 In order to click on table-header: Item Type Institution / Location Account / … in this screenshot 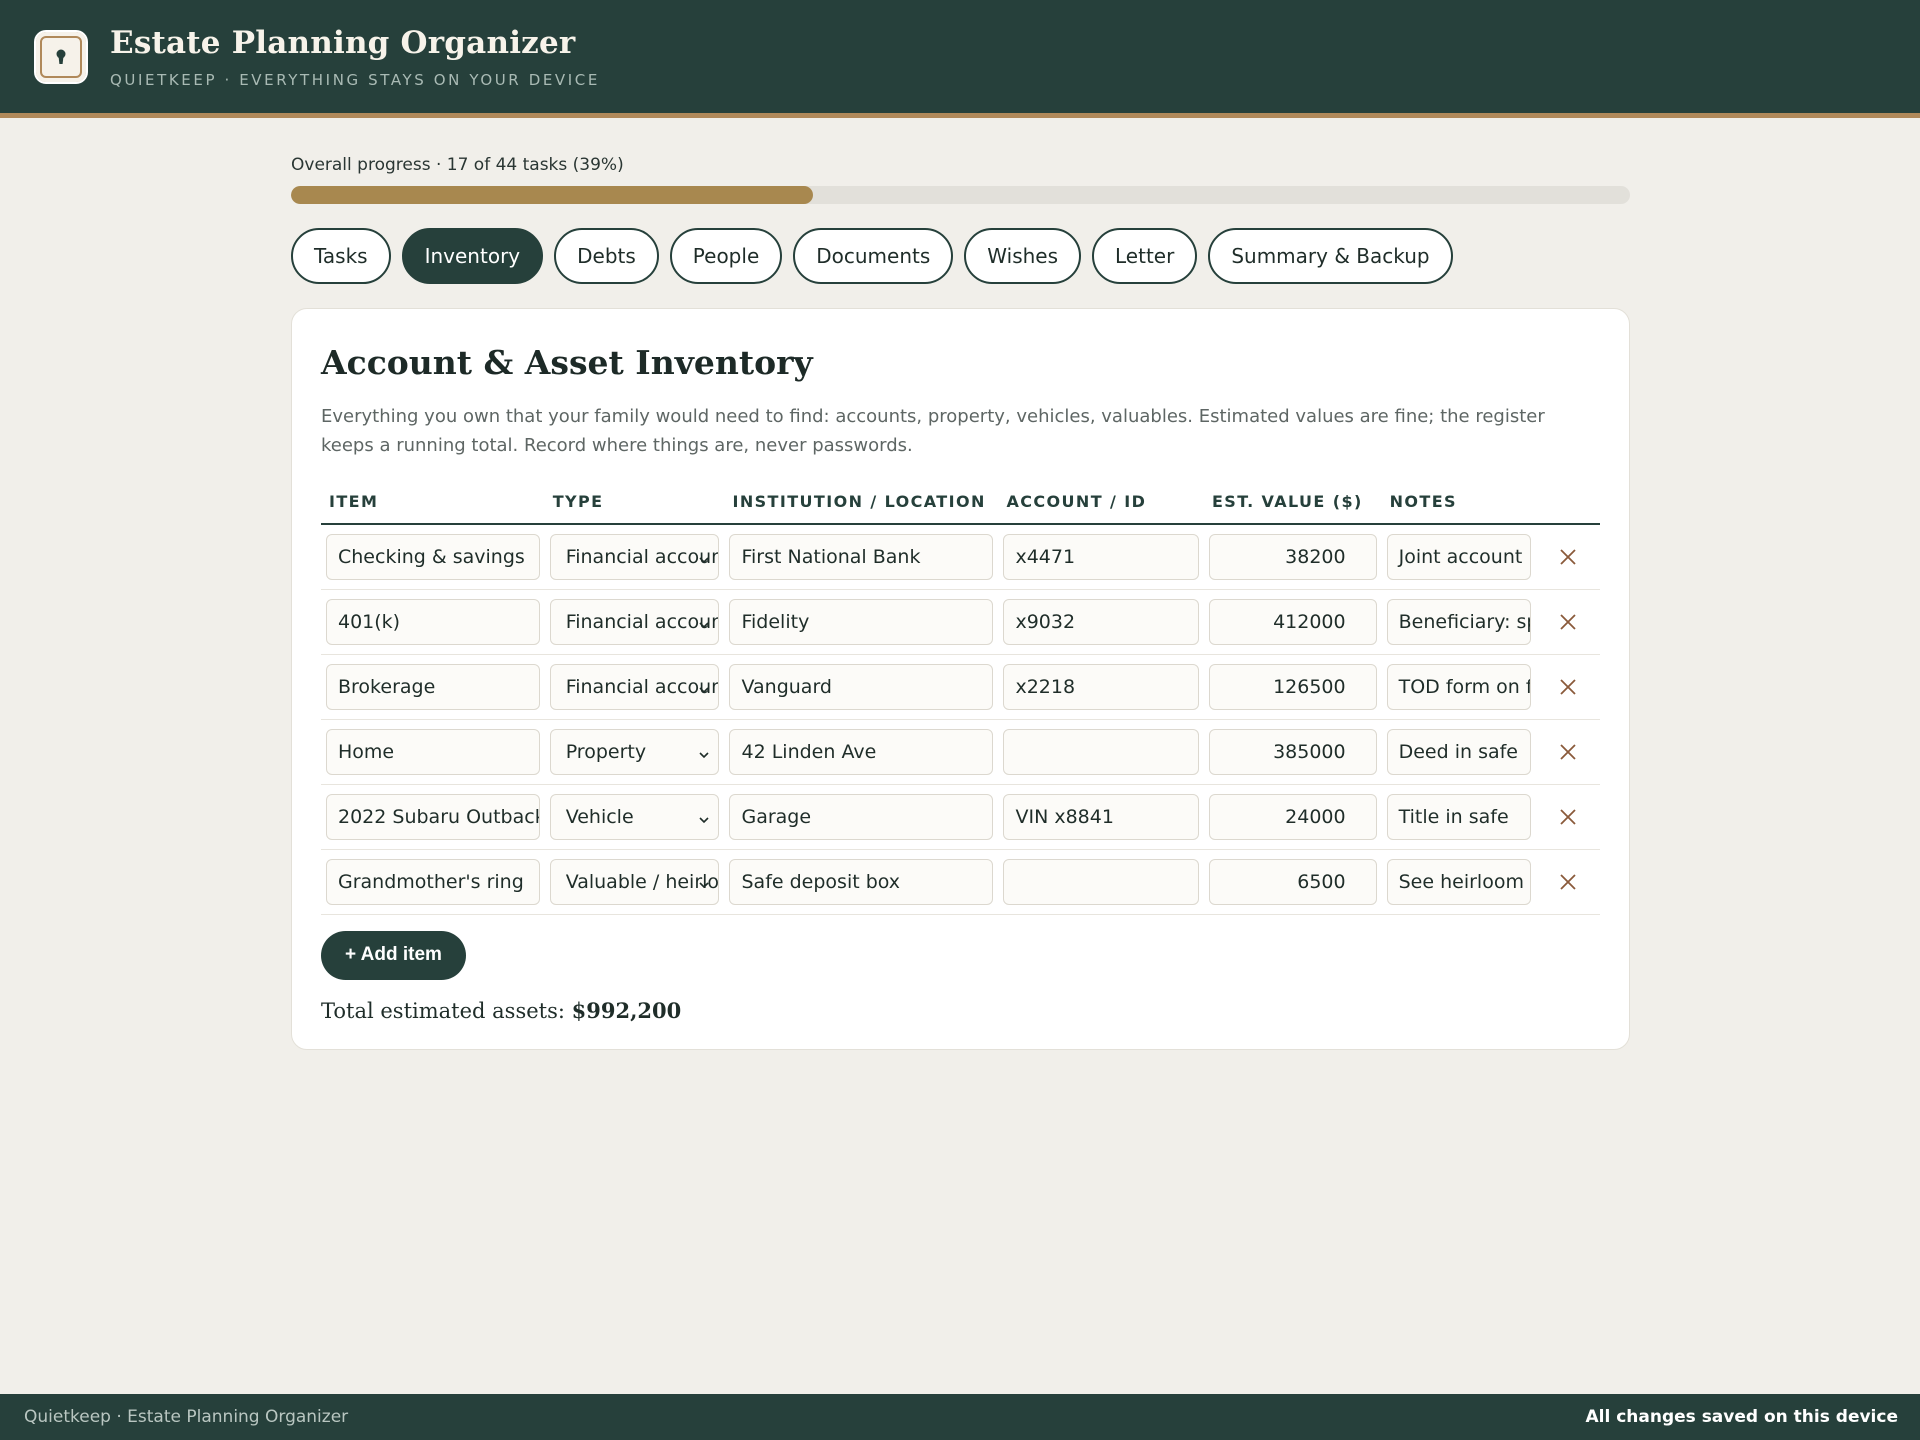, I will do `click(960, 504)`.